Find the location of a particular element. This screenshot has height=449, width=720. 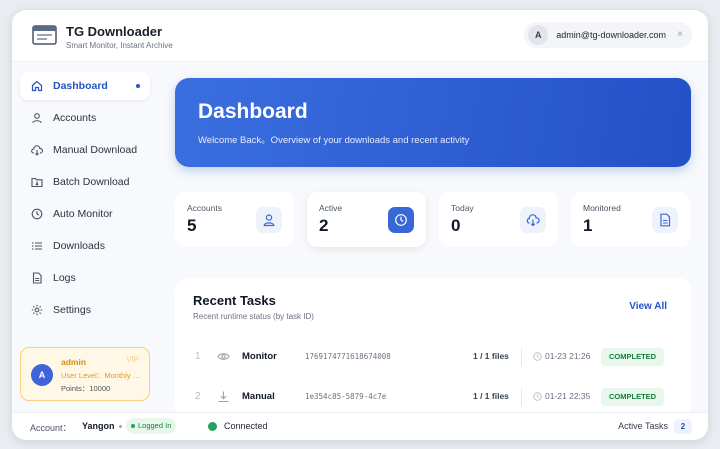

task-index: 2 is located at coordinates (198, 396).